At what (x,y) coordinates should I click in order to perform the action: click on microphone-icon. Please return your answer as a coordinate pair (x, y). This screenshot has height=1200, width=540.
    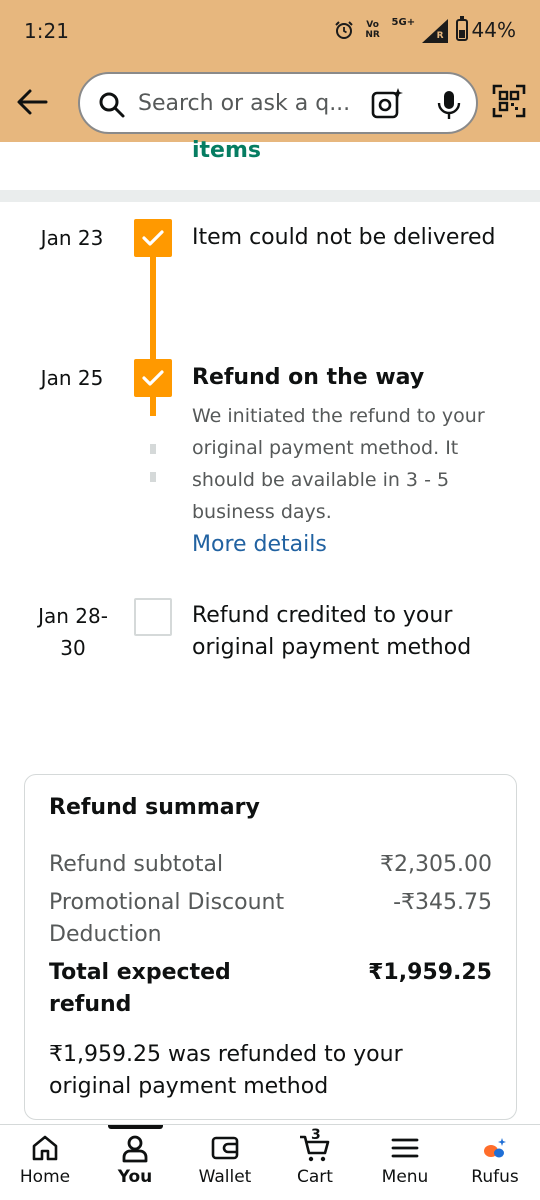
    Looking at the image, I should click on (449, 105).